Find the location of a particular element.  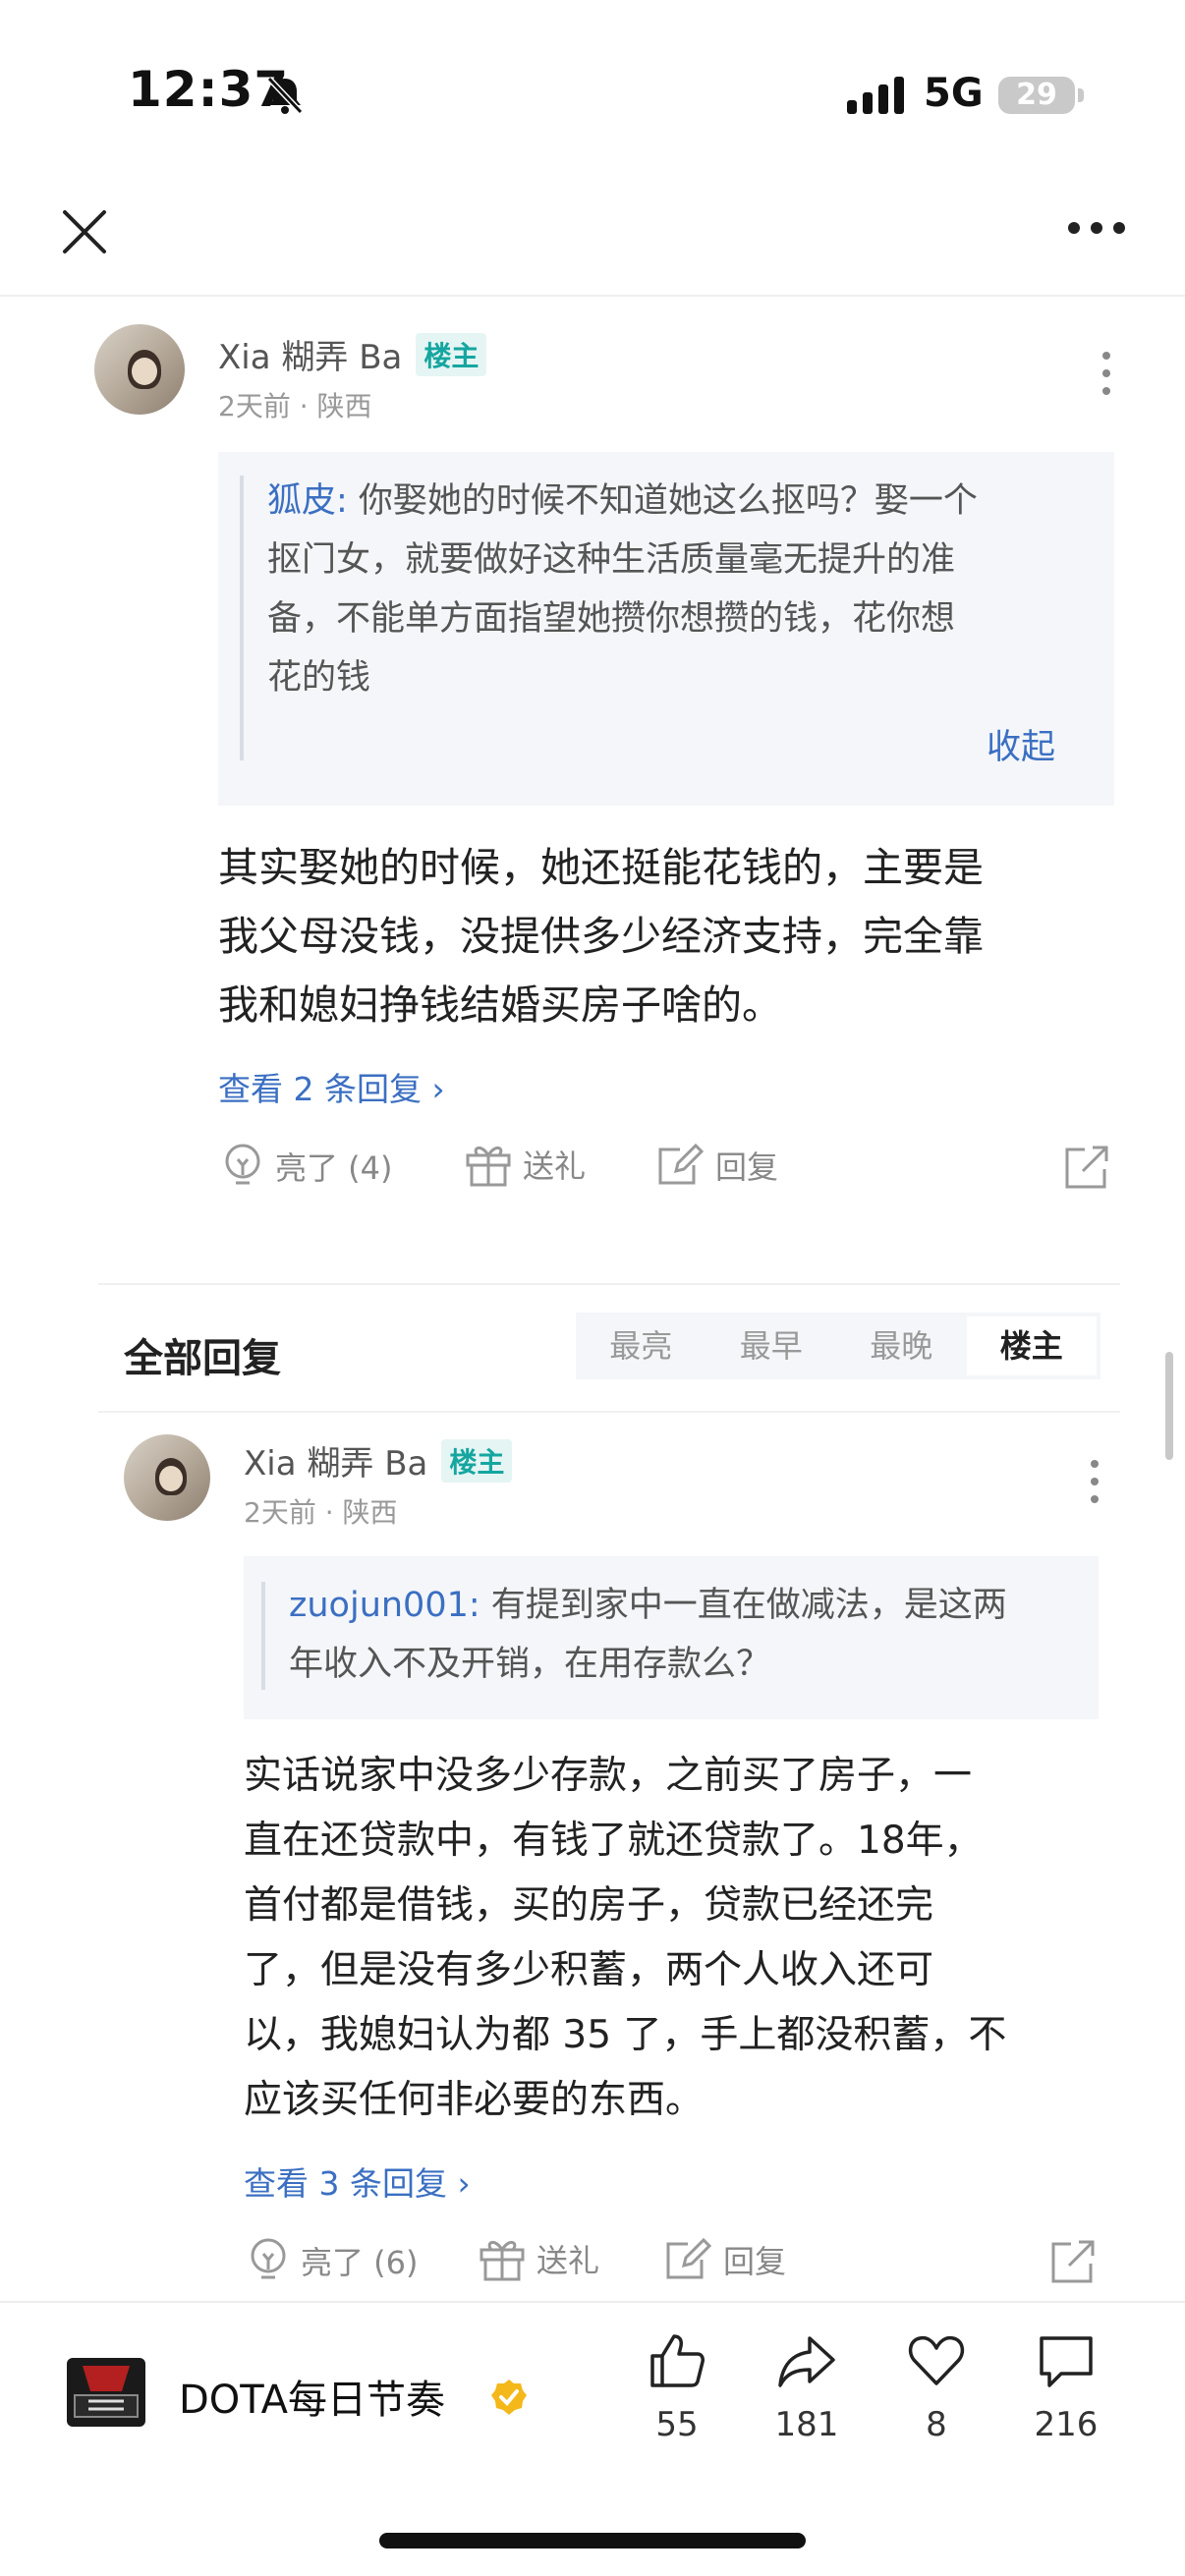

like-label: 亮了 (6) is located at coordinates (360, 2262).